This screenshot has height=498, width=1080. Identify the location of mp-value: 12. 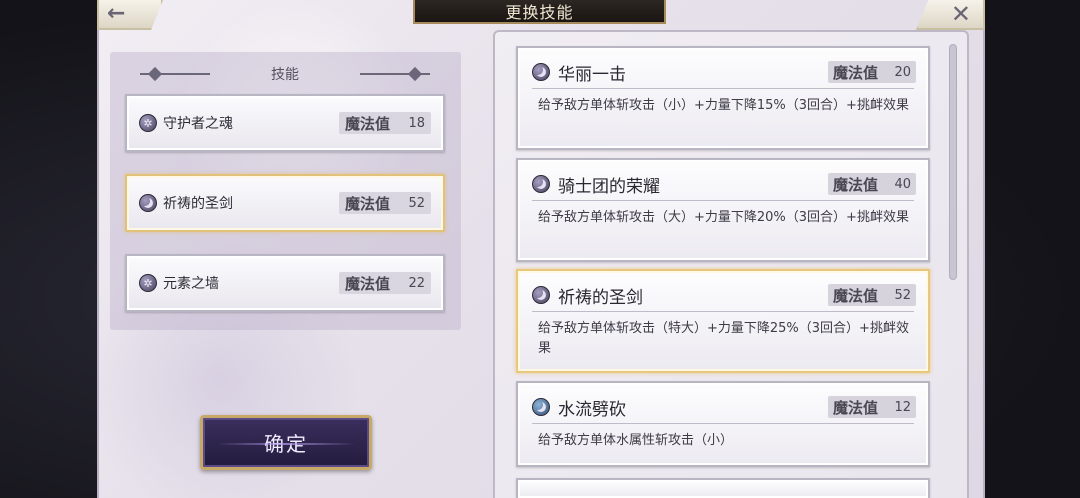
(902, 407).